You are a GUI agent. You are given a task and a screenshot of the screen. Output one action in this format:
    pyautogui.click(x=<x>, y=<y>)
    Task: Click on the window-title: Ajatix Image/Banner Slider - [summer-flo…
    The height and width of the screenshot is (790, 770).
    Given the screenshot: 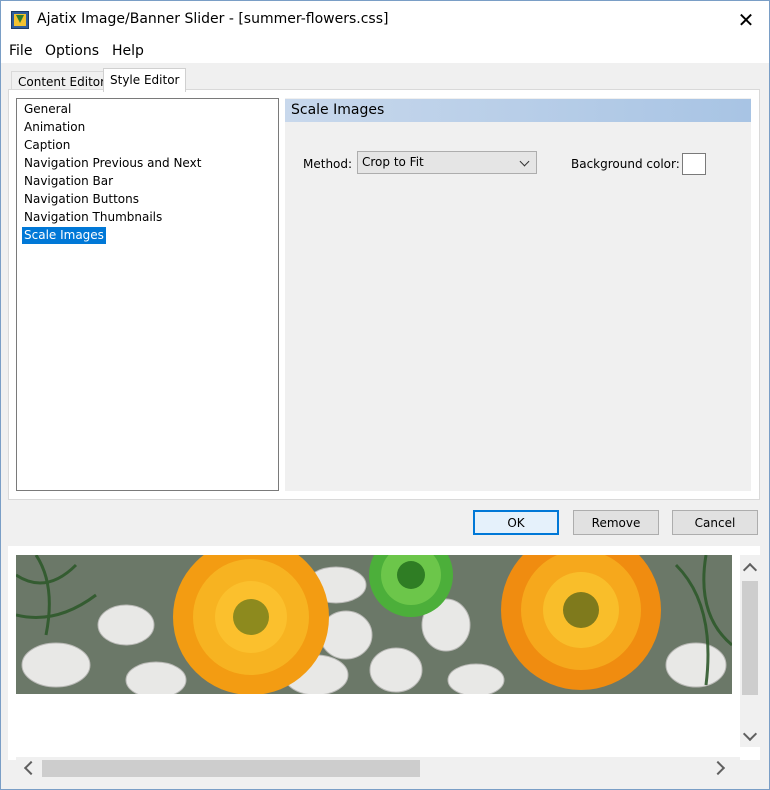 What is the action you would take?
    pyautogui.click(x=213, y=19)
    